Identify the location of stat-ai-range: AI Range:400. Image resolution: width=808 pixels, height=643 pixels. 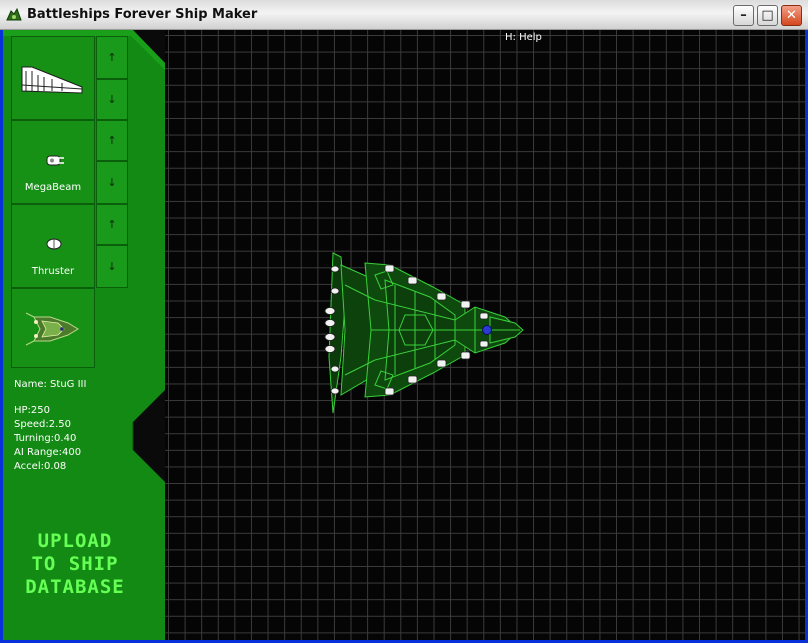
(48, 452).